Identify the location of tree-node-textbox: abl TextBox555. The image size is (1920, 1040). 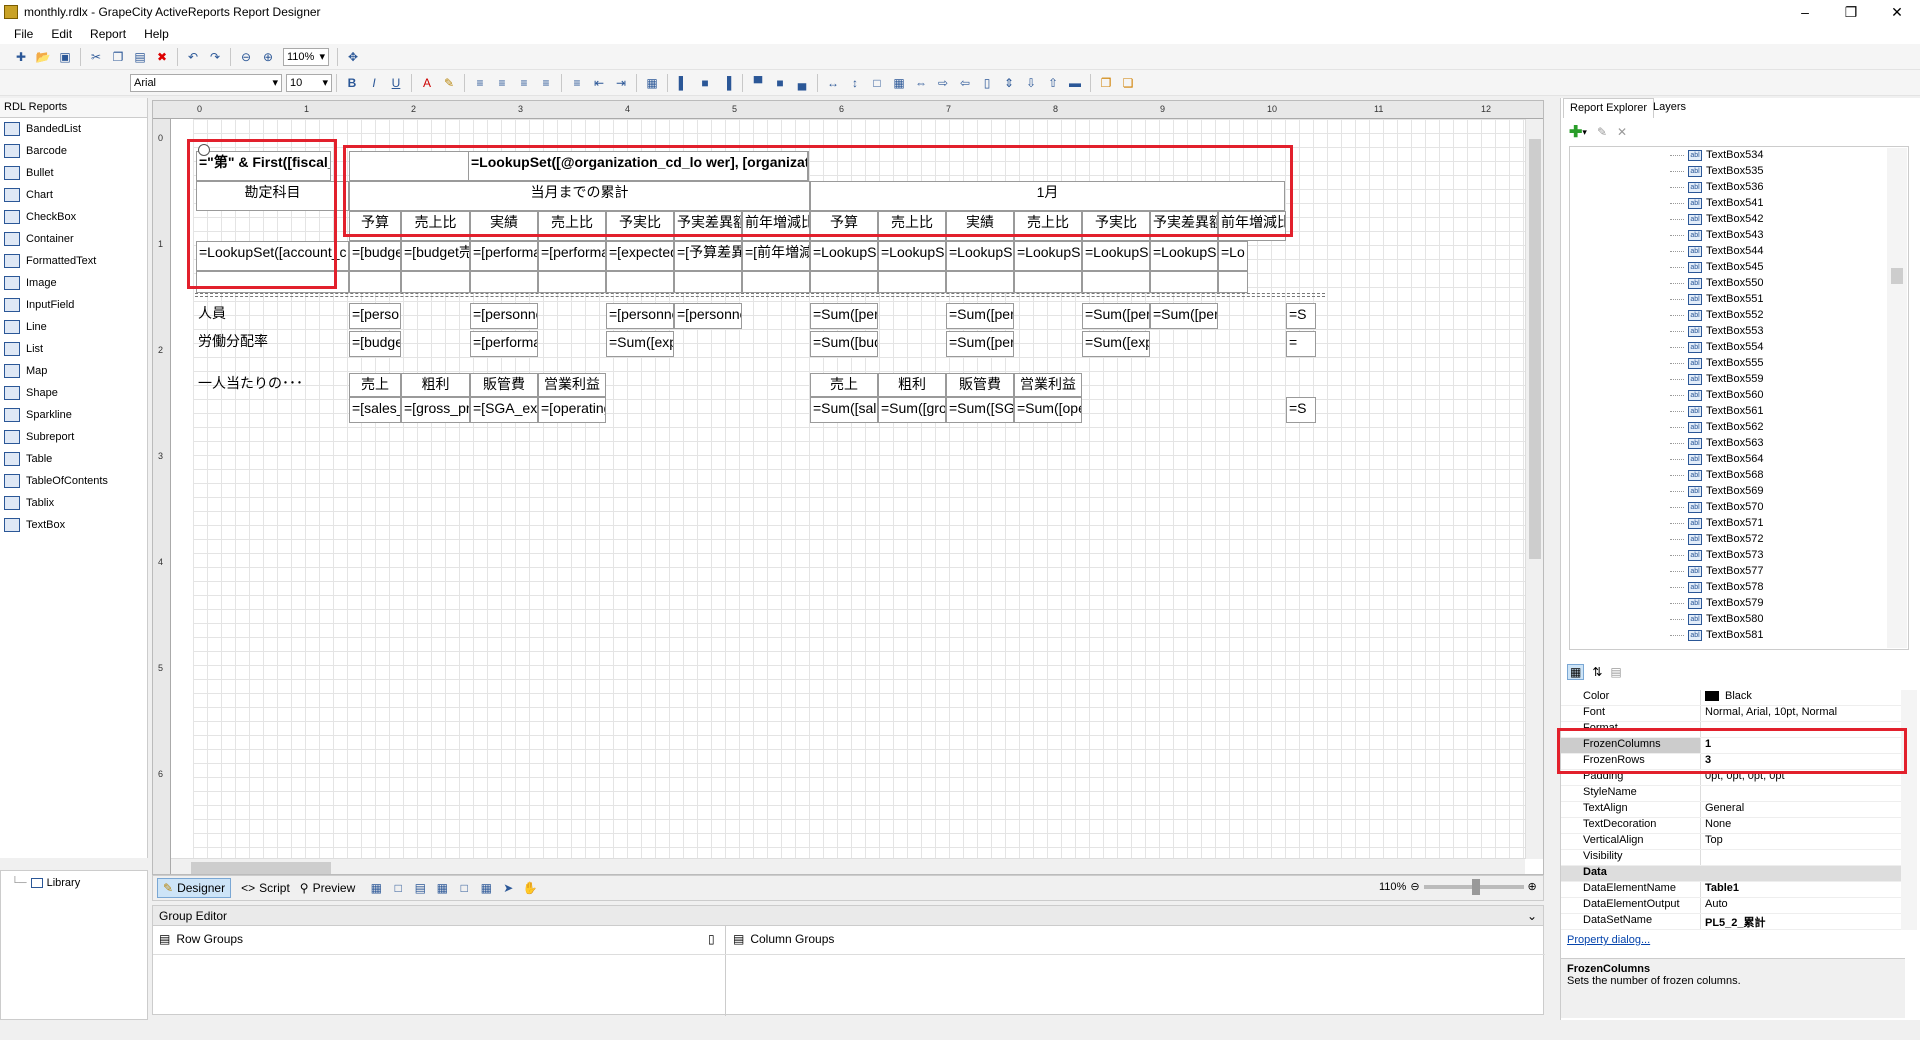
(1739, 363).